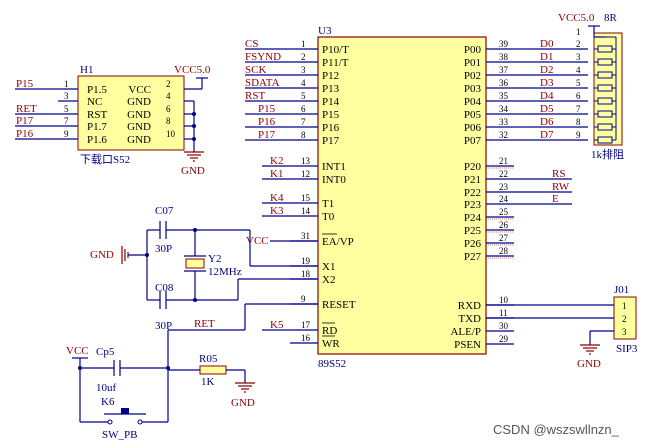 This screenshot has height=446, width=657. What do you see at coordinates (504, 44) in the screenshot?
I see `u3-pin-number: 39` at bounding box center [504, 44].